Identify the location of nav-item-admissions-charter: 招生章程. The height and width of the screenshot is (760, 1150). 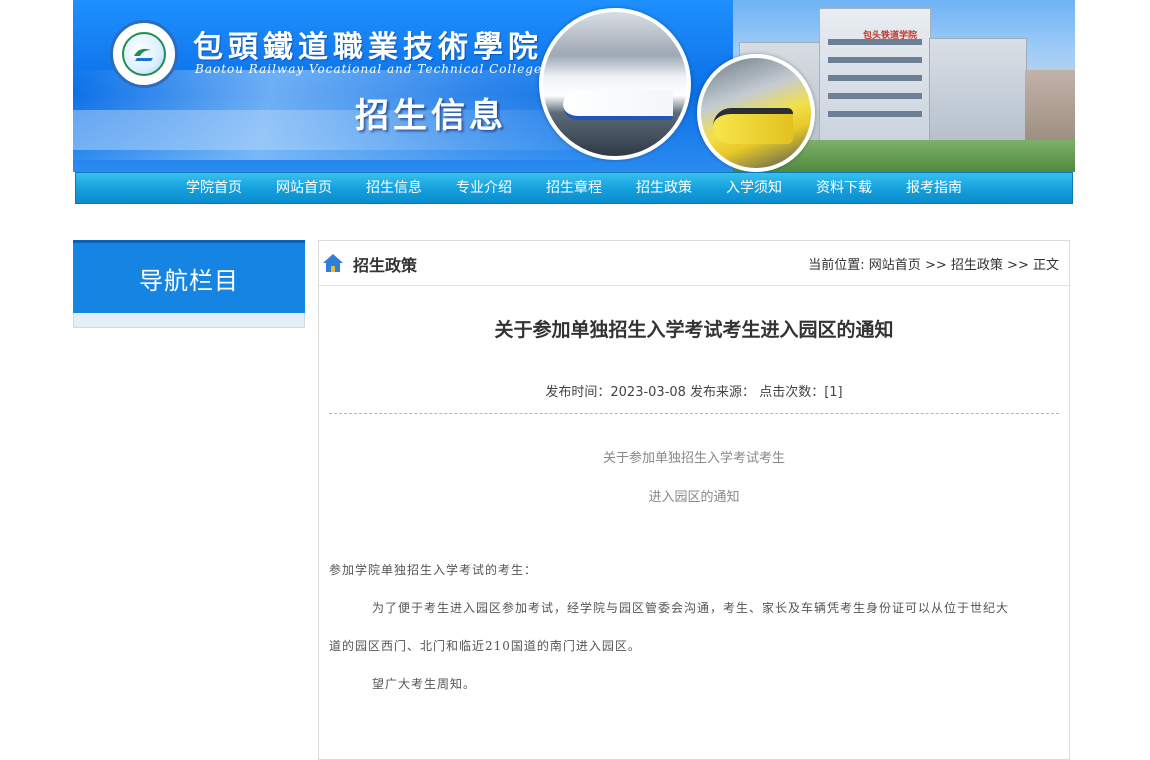
(574, 188).